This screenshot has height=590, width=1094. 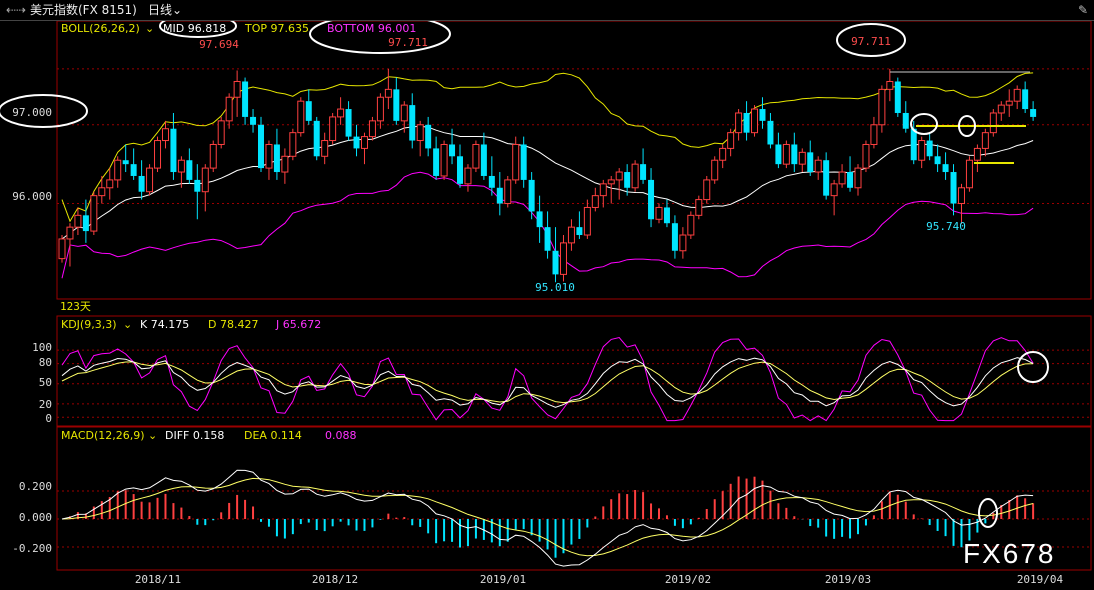 What do you see at coordinates (158, 579) in the screenshot?
I see `x-tick-label: 2018/11` at bounding box center [158, 579].